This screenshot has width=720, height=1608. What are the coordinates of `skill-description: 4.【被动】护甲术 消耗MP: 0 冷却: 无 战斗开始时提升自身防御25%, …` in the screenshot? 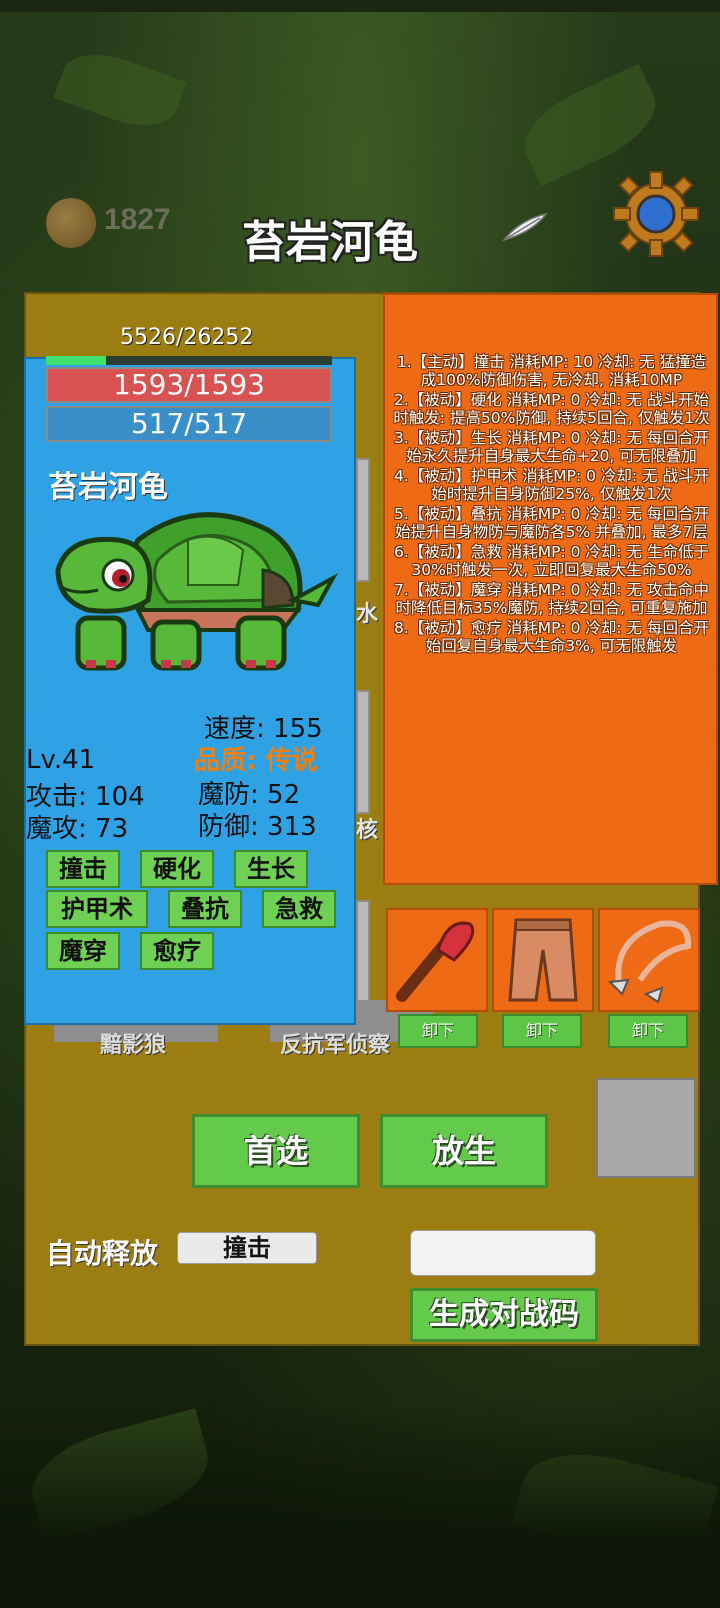 It's located at (551, 485).